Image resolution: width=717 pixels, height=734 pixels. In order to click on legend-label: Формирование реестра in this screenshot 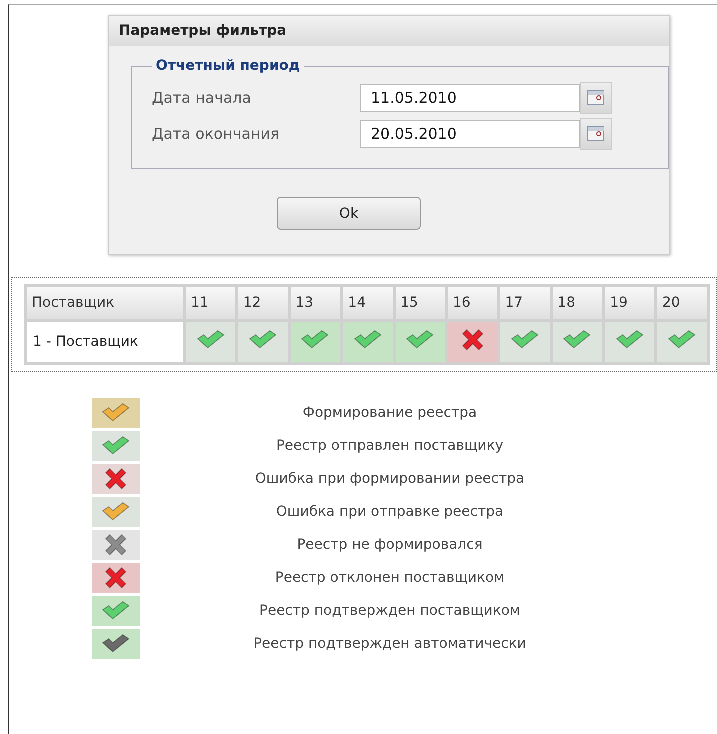, I will do `click(390, 413)`.